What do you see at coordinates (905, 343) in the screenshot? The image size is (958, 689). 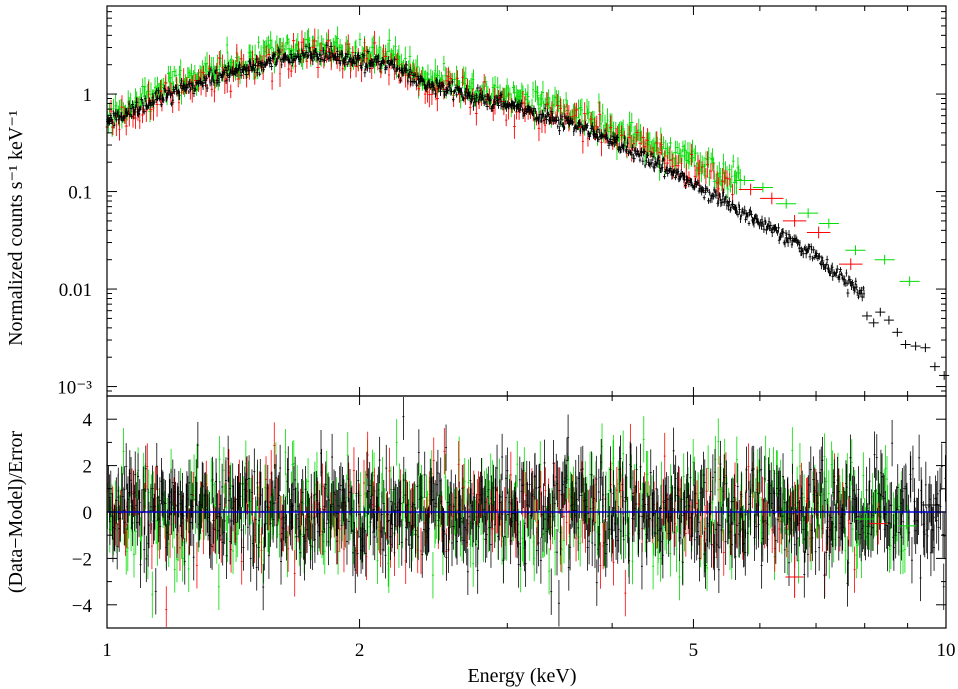 I see `black-data-binned` at bounding box center [905, 343].